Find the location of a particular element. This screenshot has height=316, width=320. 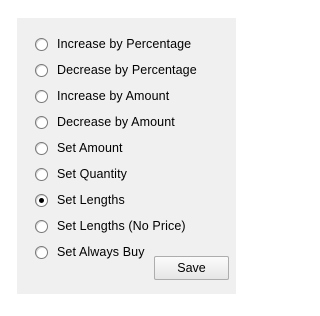

radio-option-decrease-by-amount: Decrease by Amount is located at coordinates (116, 122).